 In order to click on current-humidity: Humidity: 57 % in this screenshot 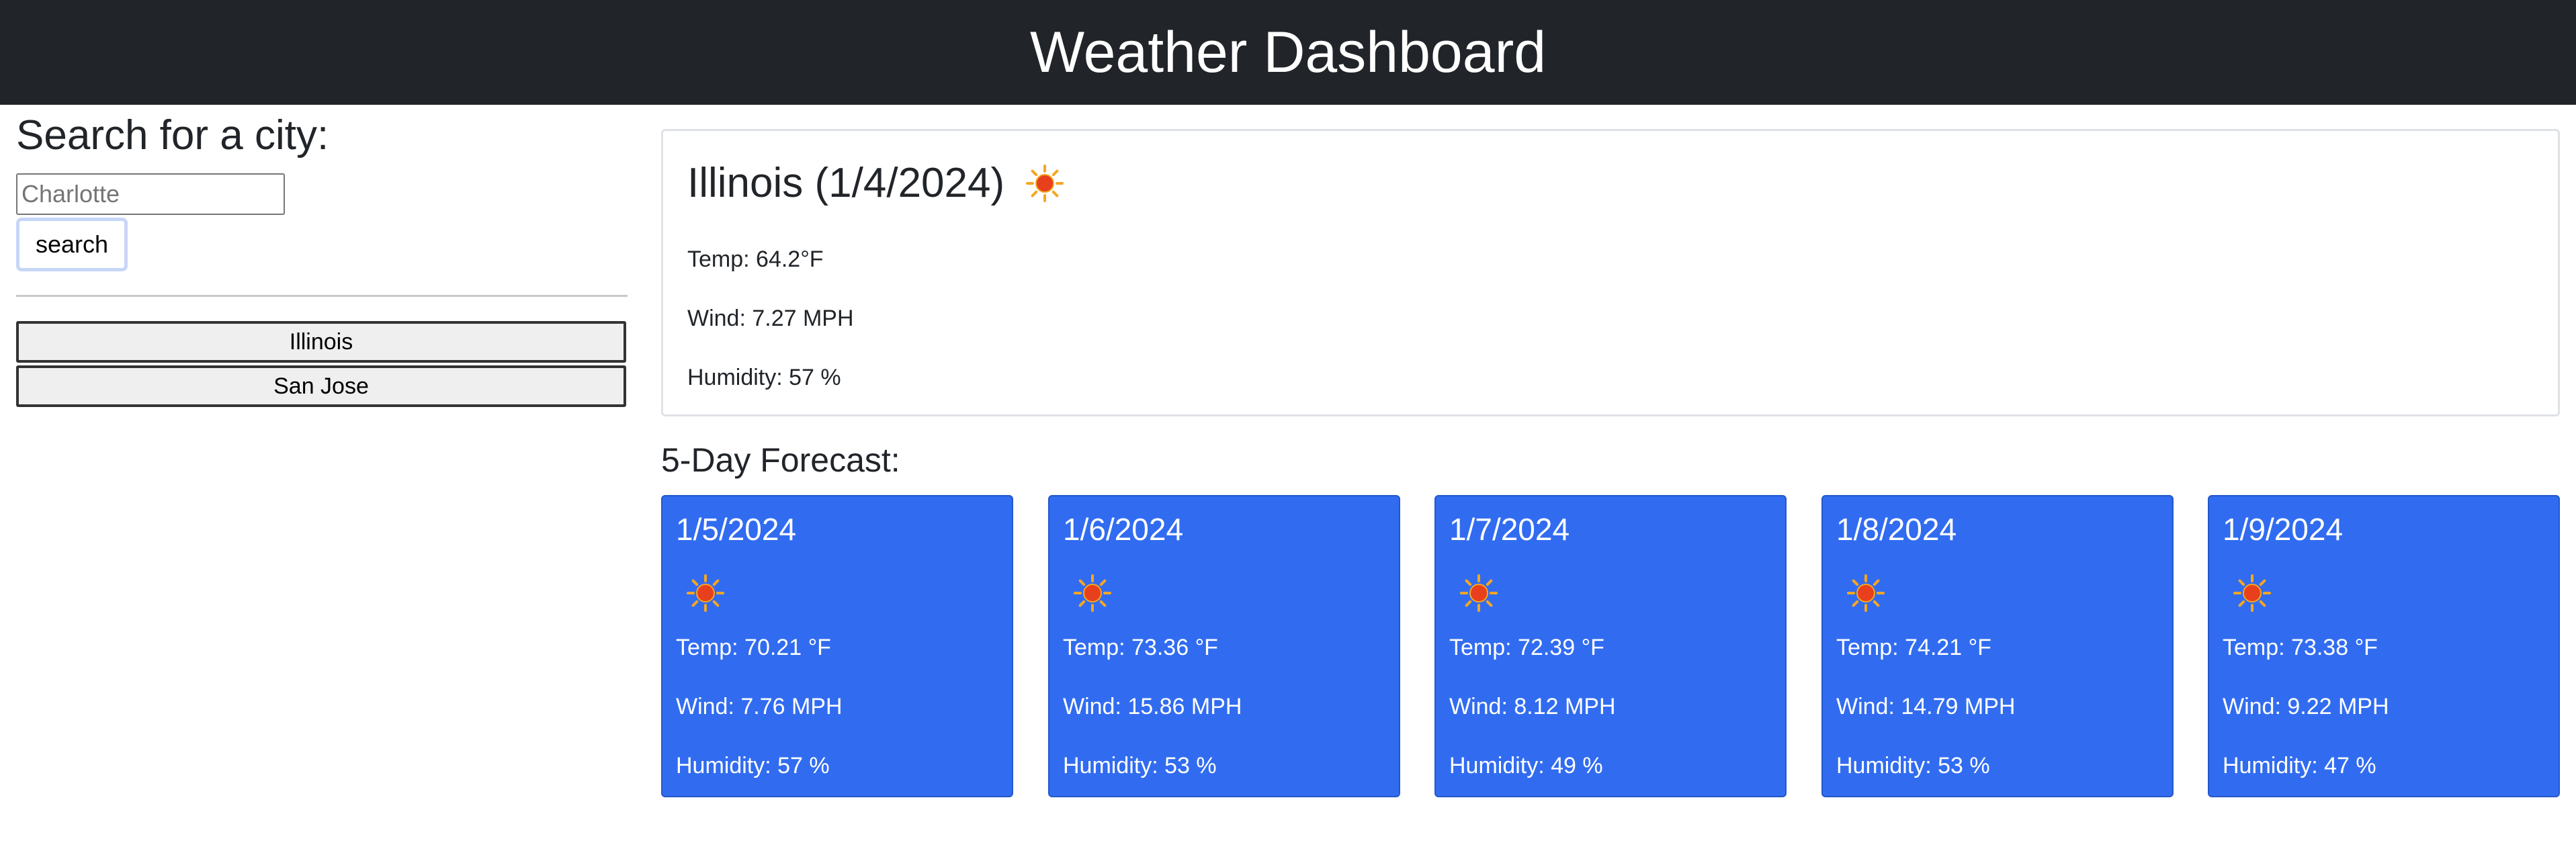, I will do `click(764, 377)`.